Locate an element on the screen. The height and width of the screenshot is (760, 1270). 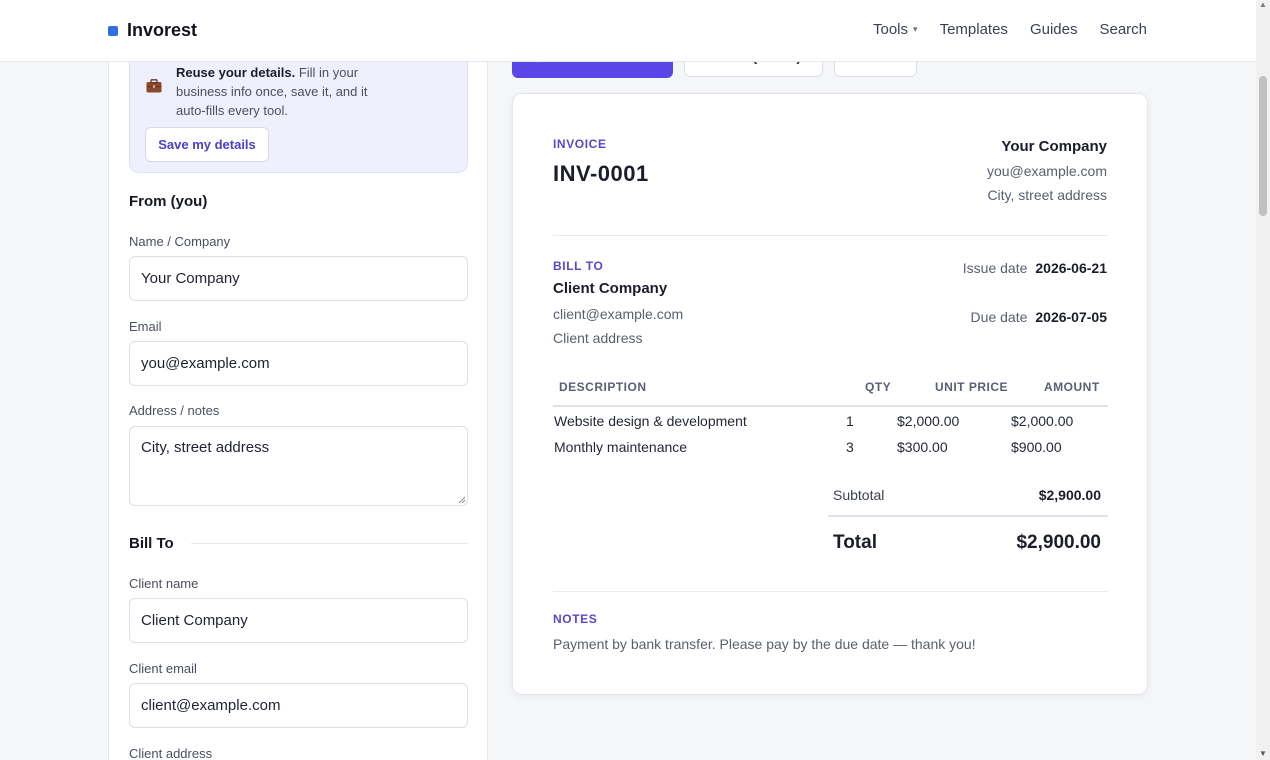
page-scrollbar: ▲ ▼ is located at coordinates (1263, 380).